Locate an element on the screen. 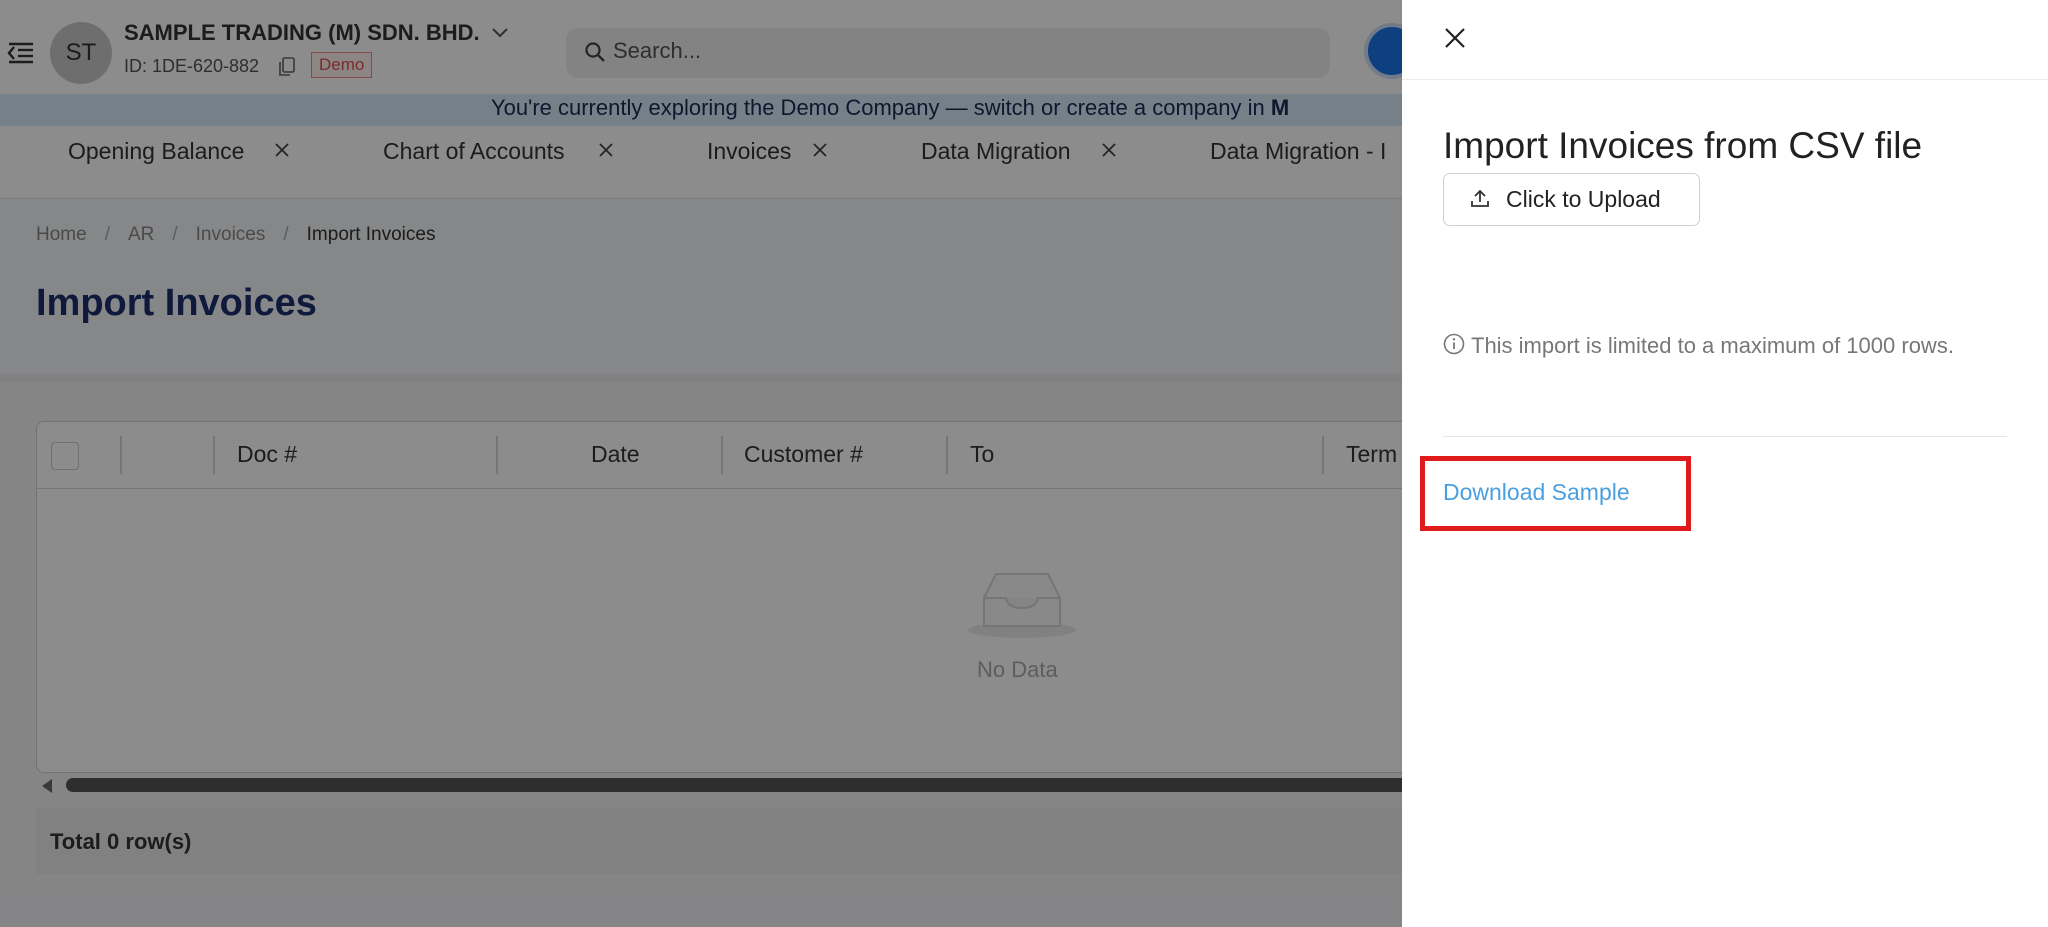 This screenshot has height=927, width=2048. download-sample-link: Download Sample is located at coordinates (1536, 492).